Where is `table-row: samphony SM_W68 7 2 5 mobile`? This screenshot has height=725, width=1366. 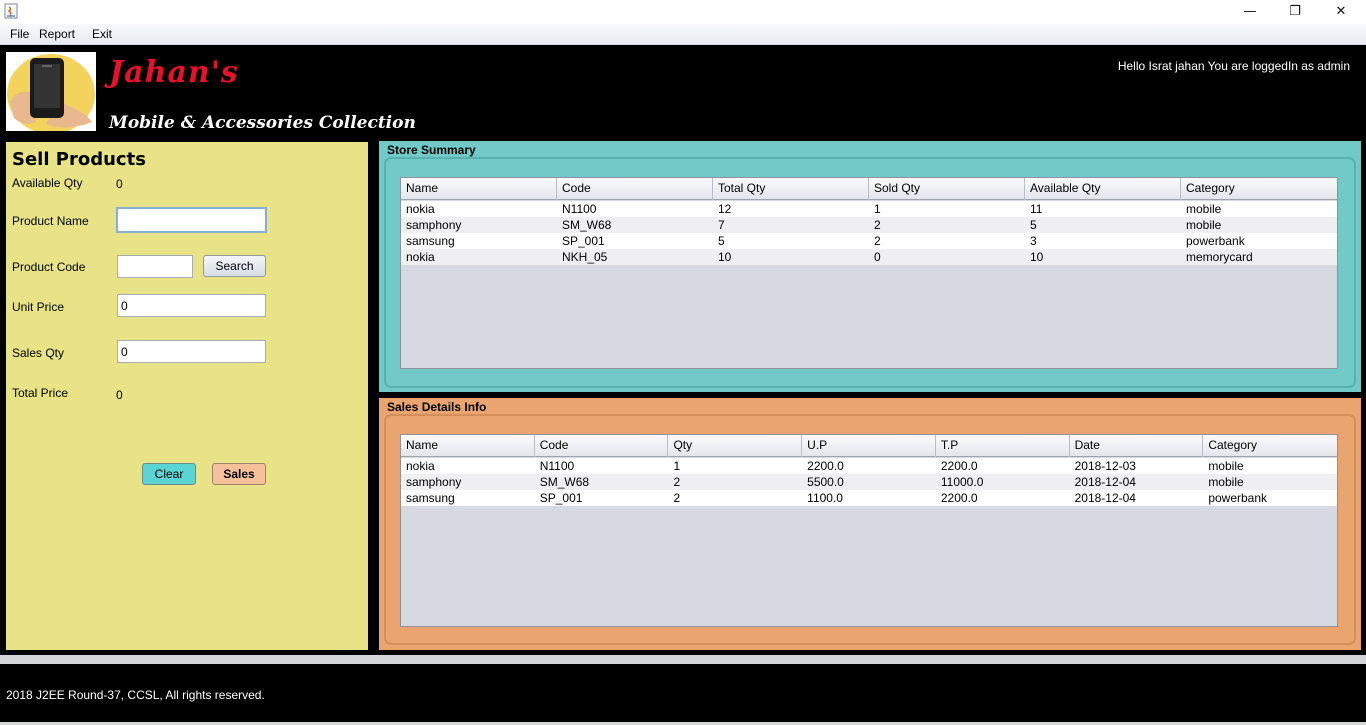
table-row: samphony SM_W68 7 2 5 mobile is located at coordinates (869, 225).